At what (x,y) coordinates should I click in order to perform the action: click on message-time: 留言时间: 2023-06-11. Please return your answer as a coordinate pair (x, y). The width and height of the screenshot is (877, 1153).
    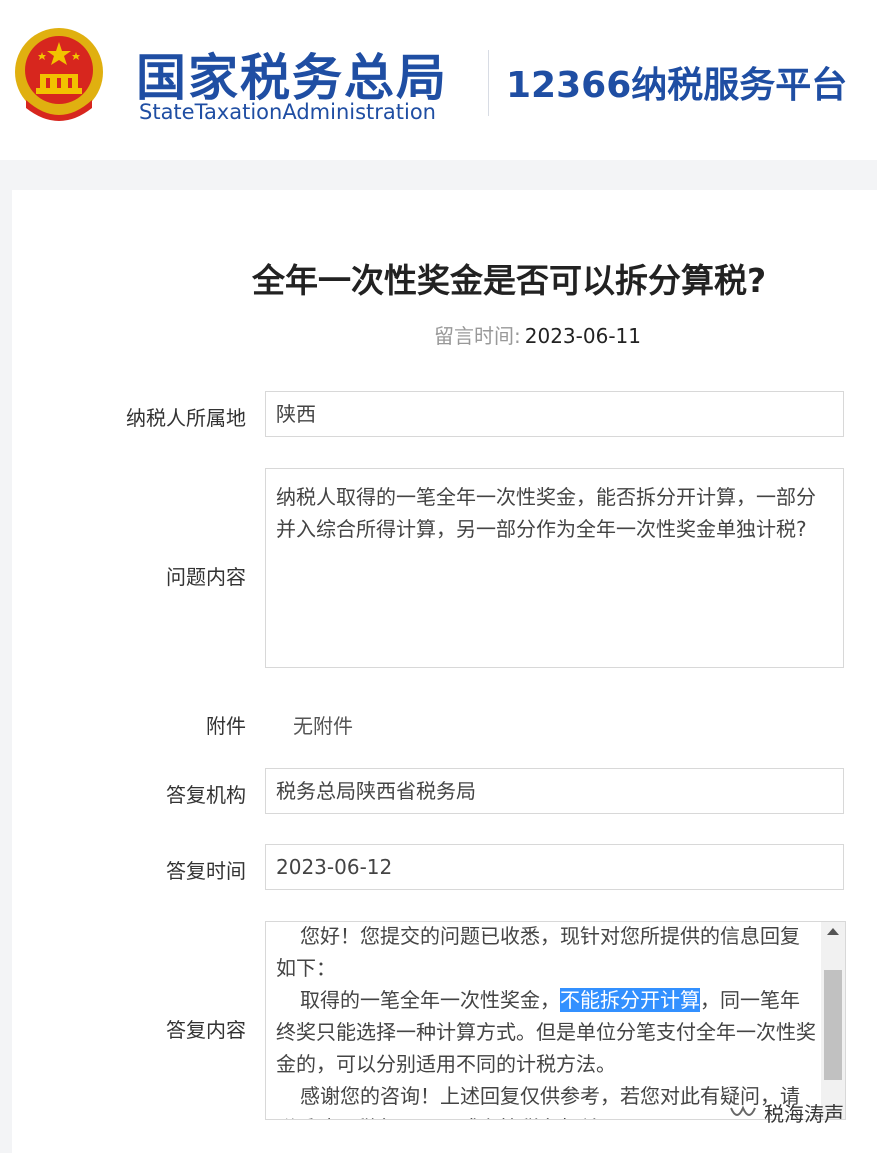
    Looking at the image, I should click on (537, 334).